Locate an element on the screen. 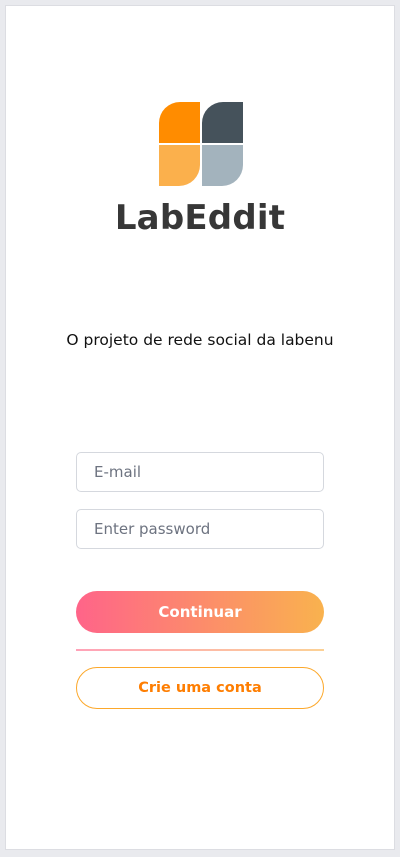 The image size is (400, 857). tagline: O projeto de rede social da labenu is located at coordinates (200, 340).